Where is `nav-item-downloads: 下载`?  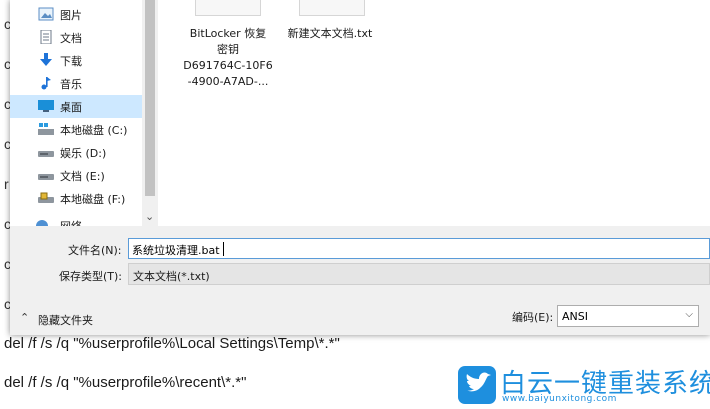
nav-item-downloads: 下载 is located at coordinates (76, 60).